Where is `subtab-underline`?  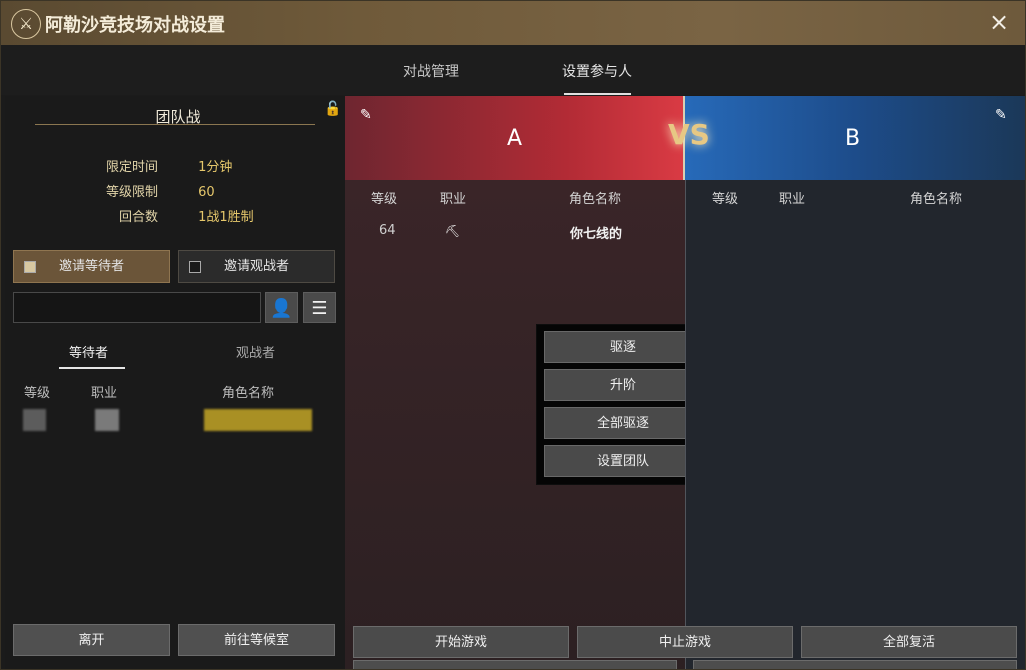
subtab-underline is located at coordinates (92, 368).